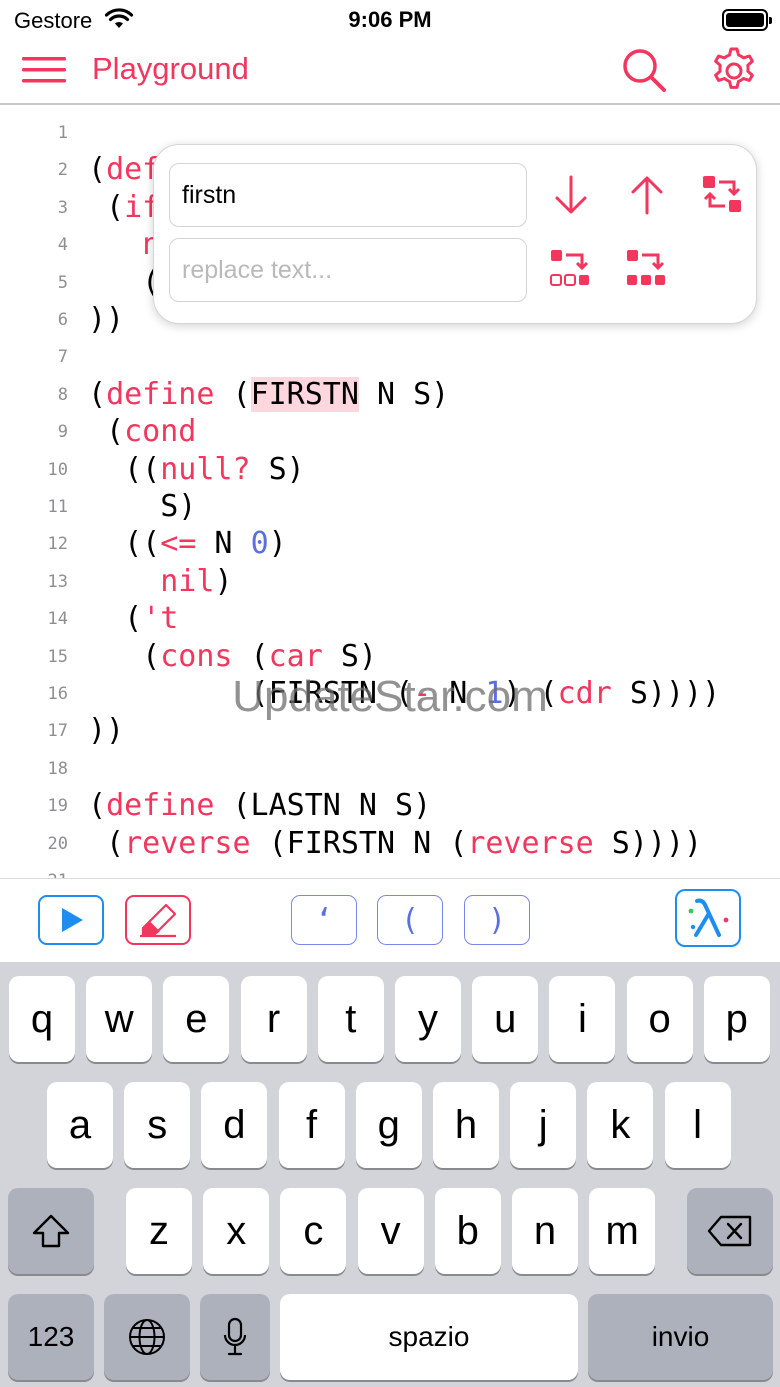 The image size is (780, 1387). Describe the element at coordinates (142, 506) in the screenshot. I see `code-text: S)` at that location.